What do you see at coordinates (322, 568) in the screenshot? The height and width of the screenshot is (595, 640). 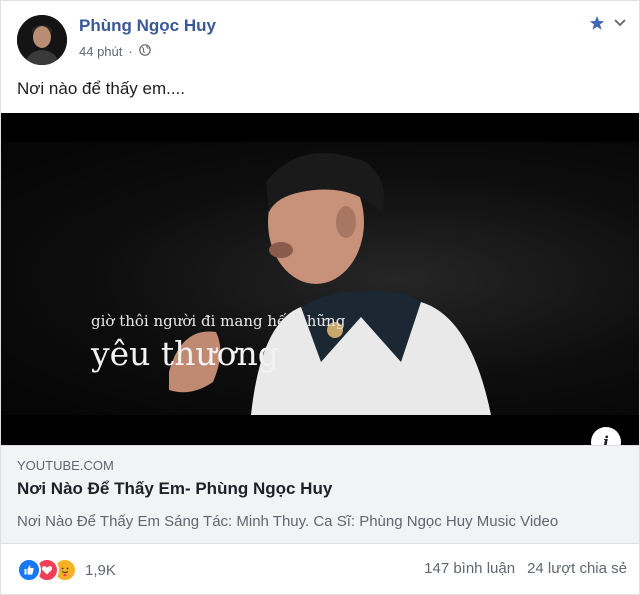 I see `post-footer: 1,9K 147 bình luận 24 lượt chia sẻ` at bounding box center [322, 568].